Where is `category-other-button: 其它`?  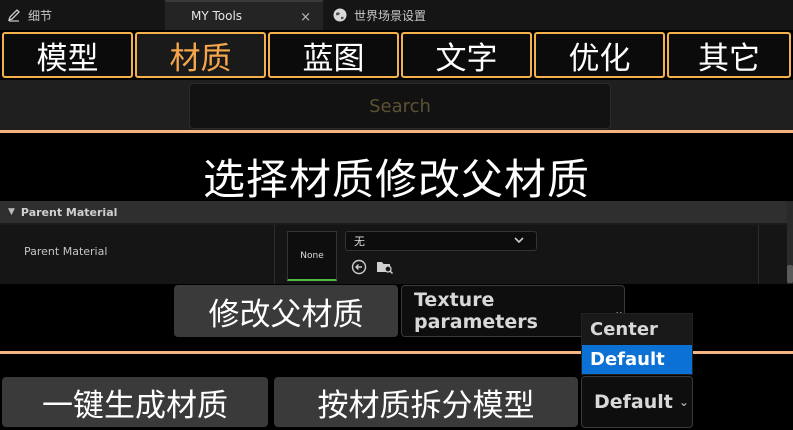
category-other-button: 其它 is located at coordinates (729, 55).